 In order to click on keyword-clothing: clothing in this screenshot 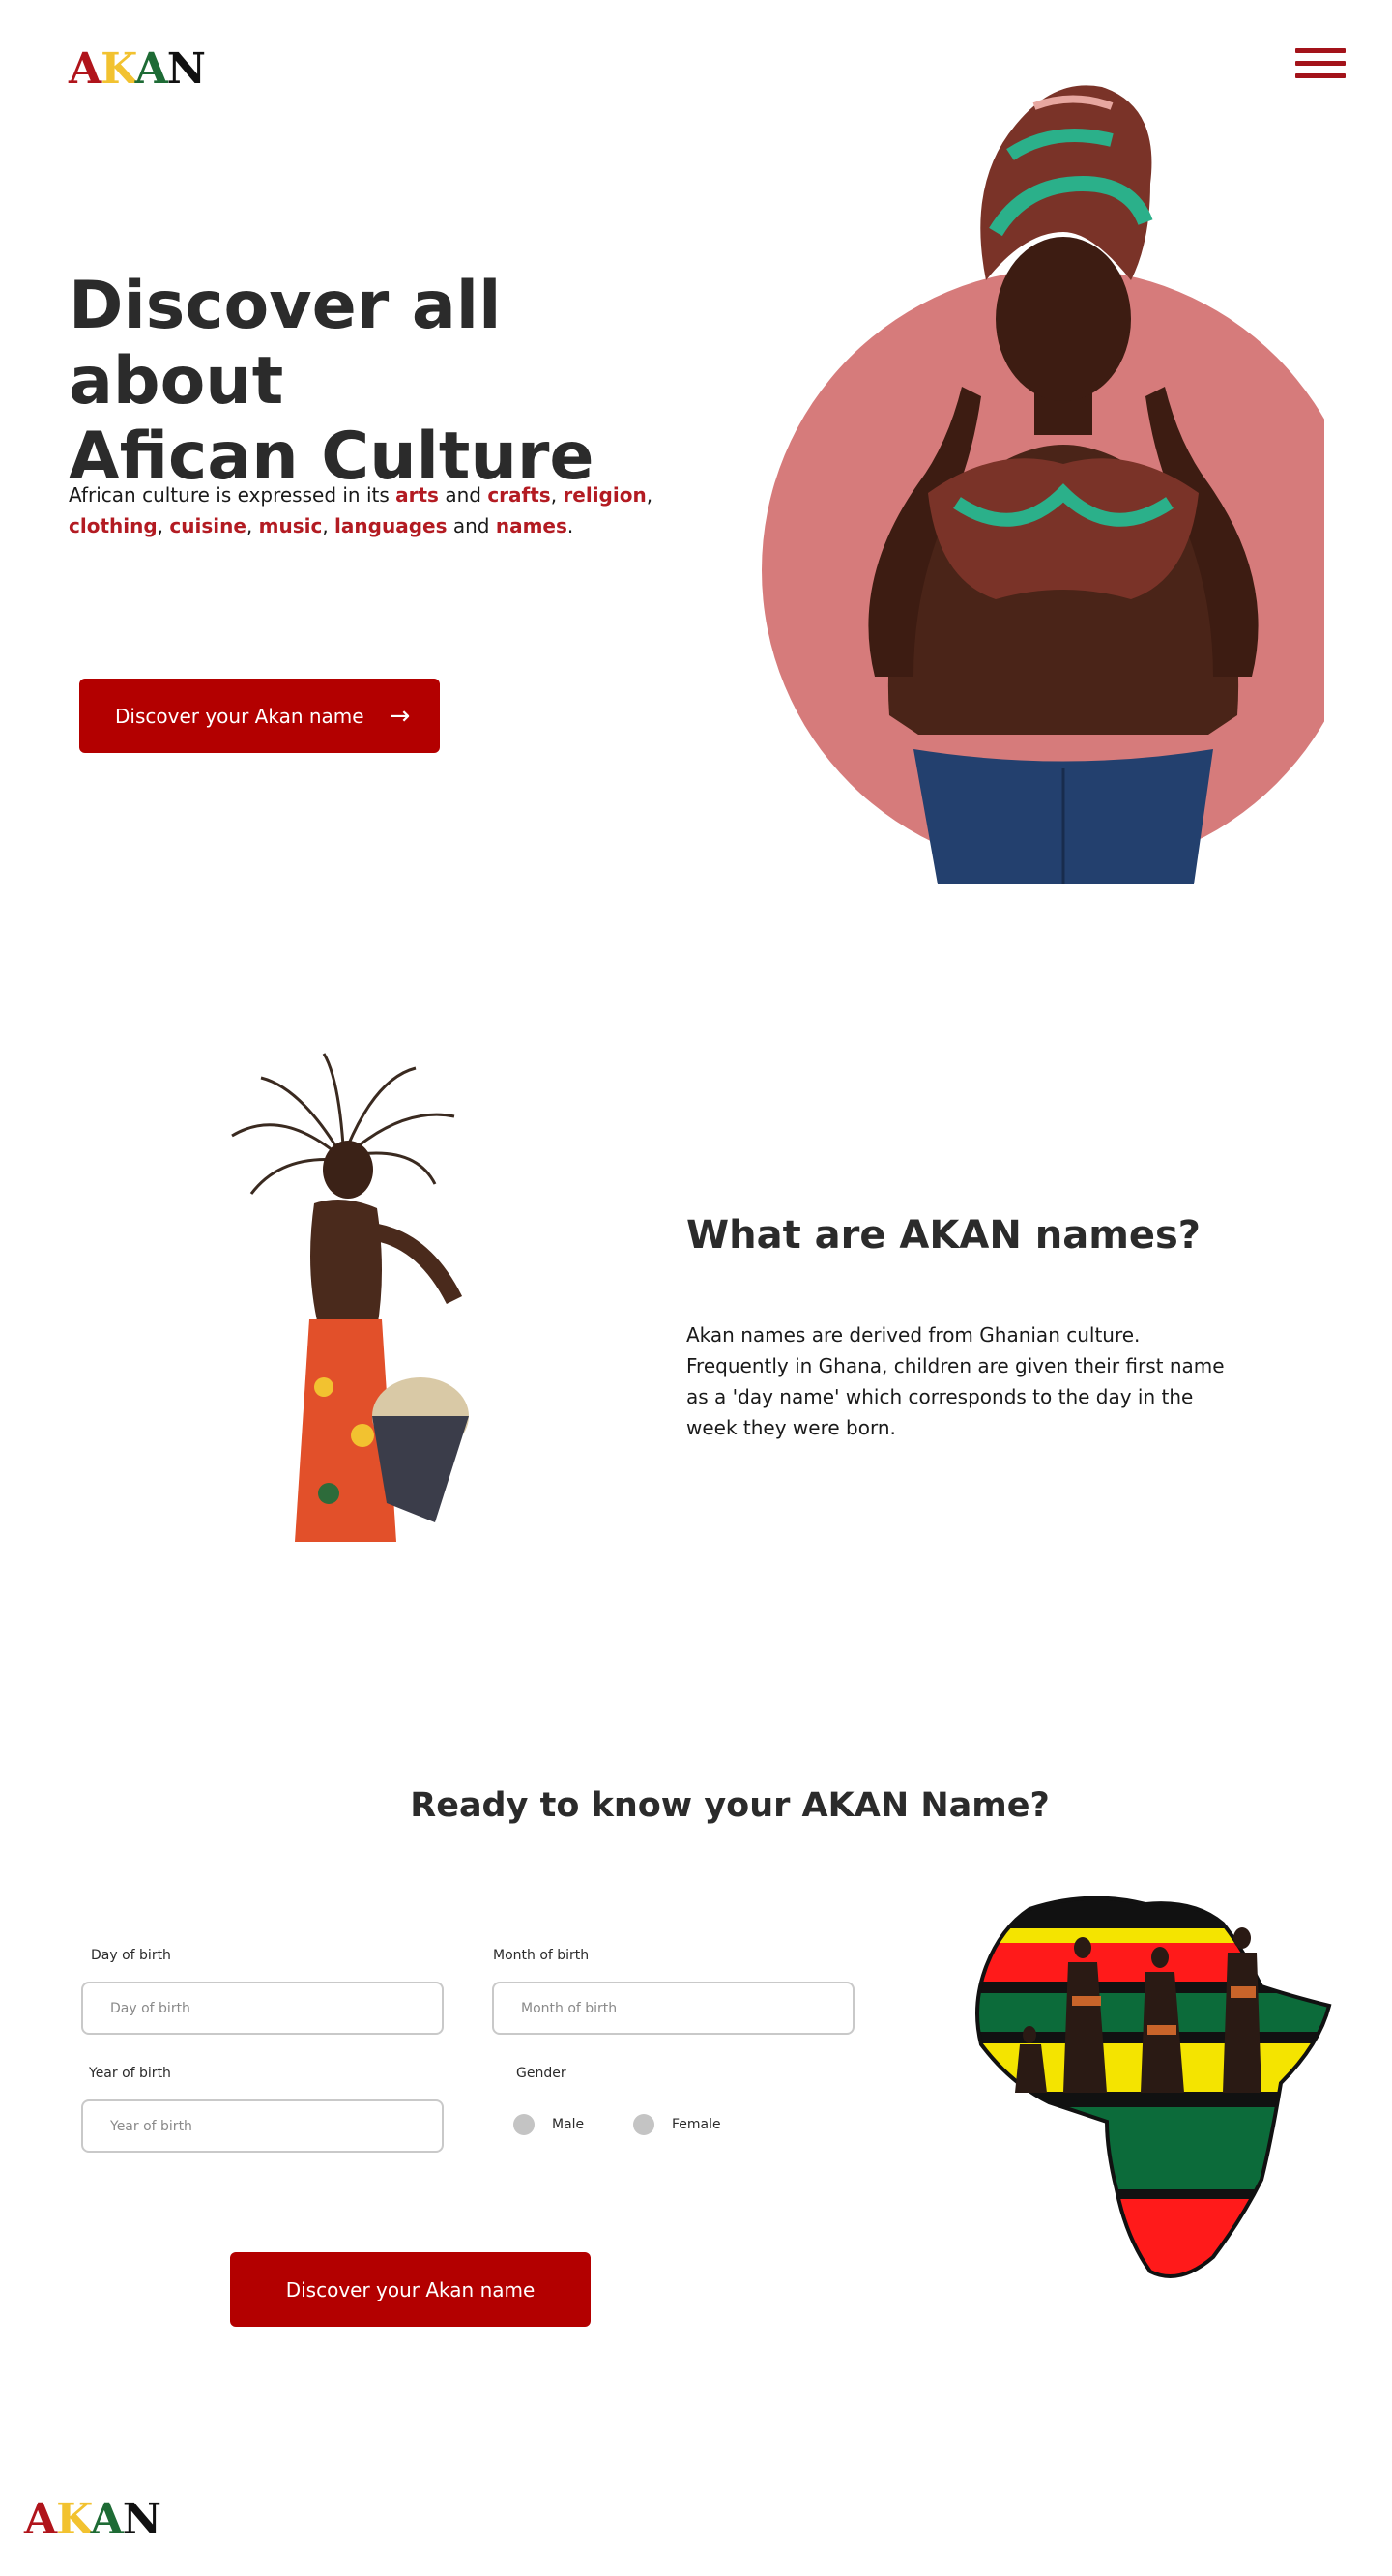, I will do `click(114, 525)`.